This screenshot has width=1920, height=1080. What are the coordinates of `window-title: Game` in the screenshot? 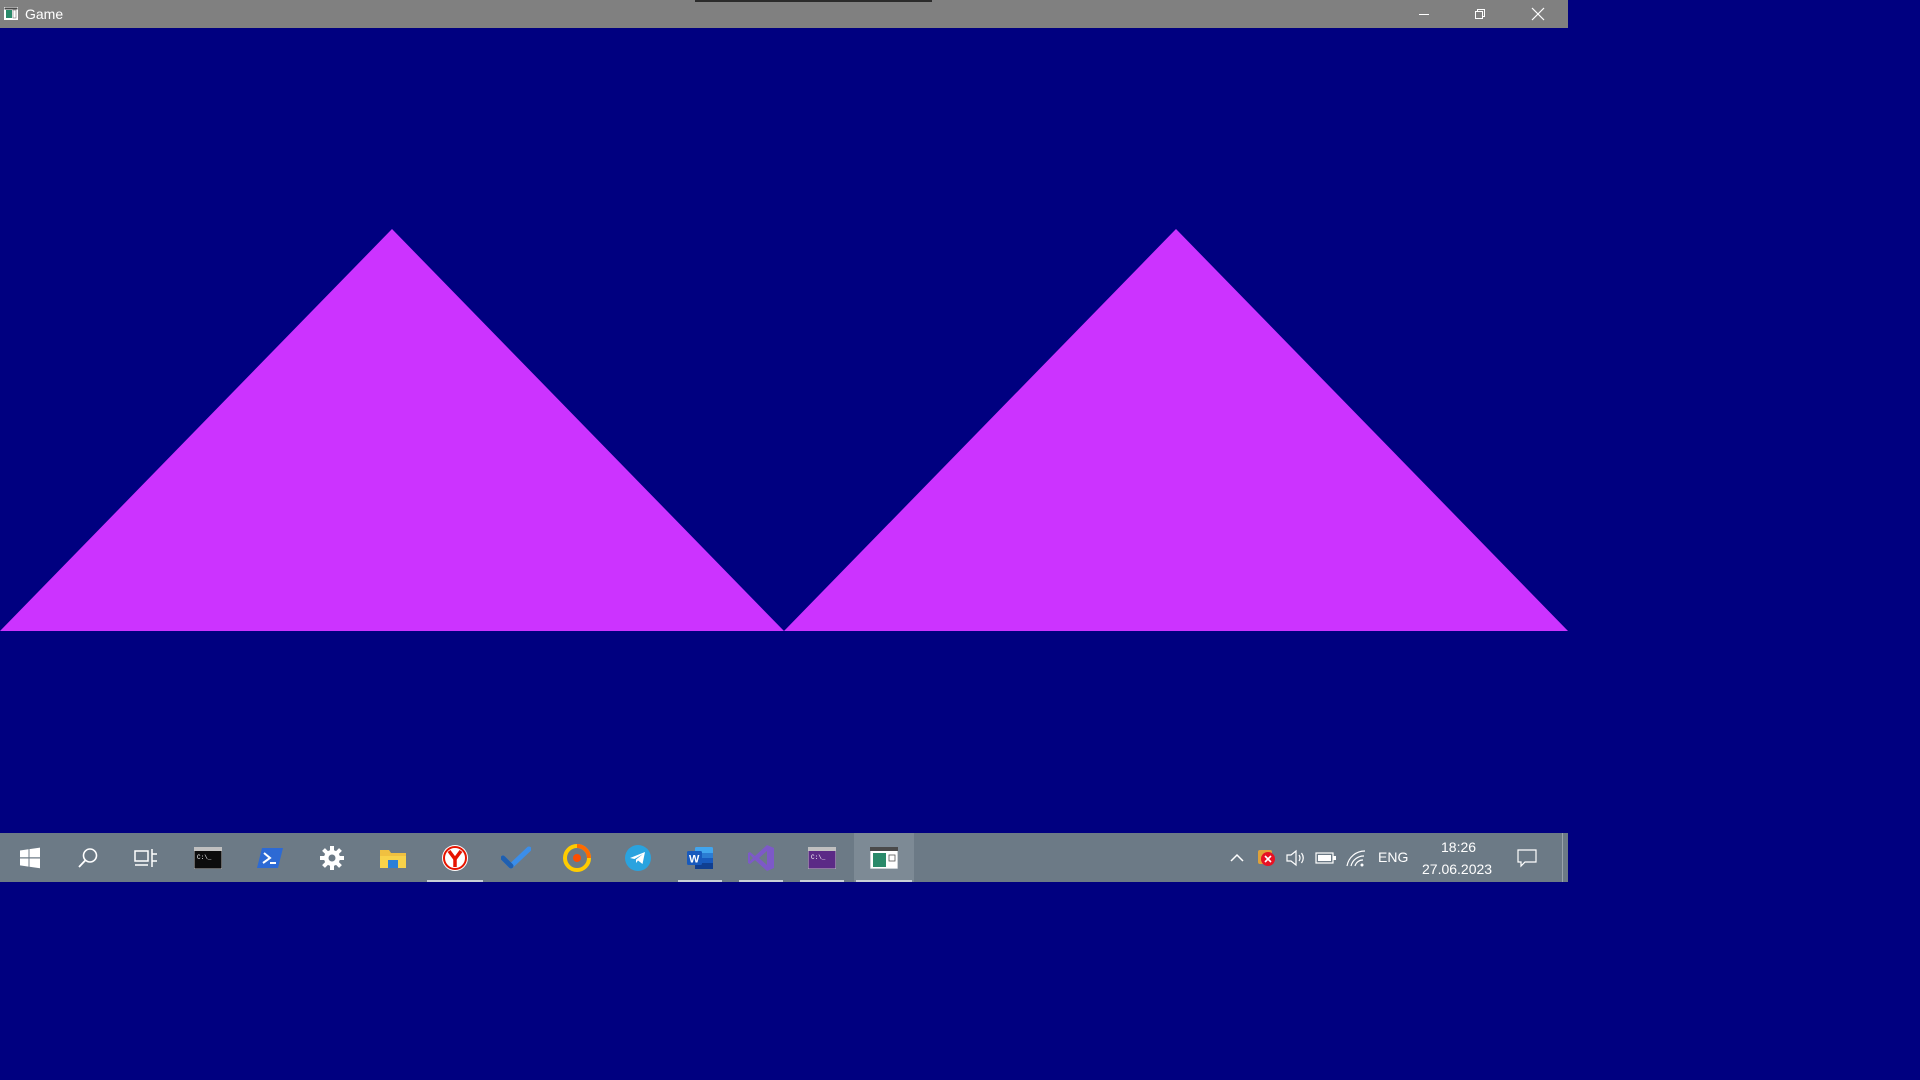 It's located at (44, 14).